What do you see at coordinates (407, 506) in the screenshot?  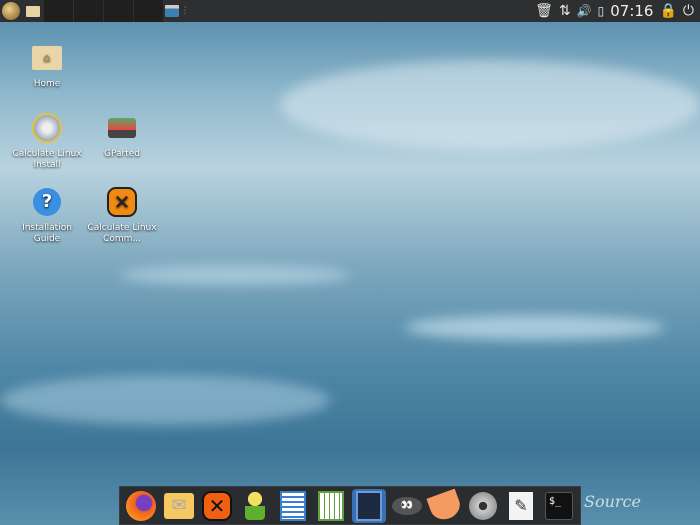 I see `gimp-icon: 👀` at bounding box center [407, 506].